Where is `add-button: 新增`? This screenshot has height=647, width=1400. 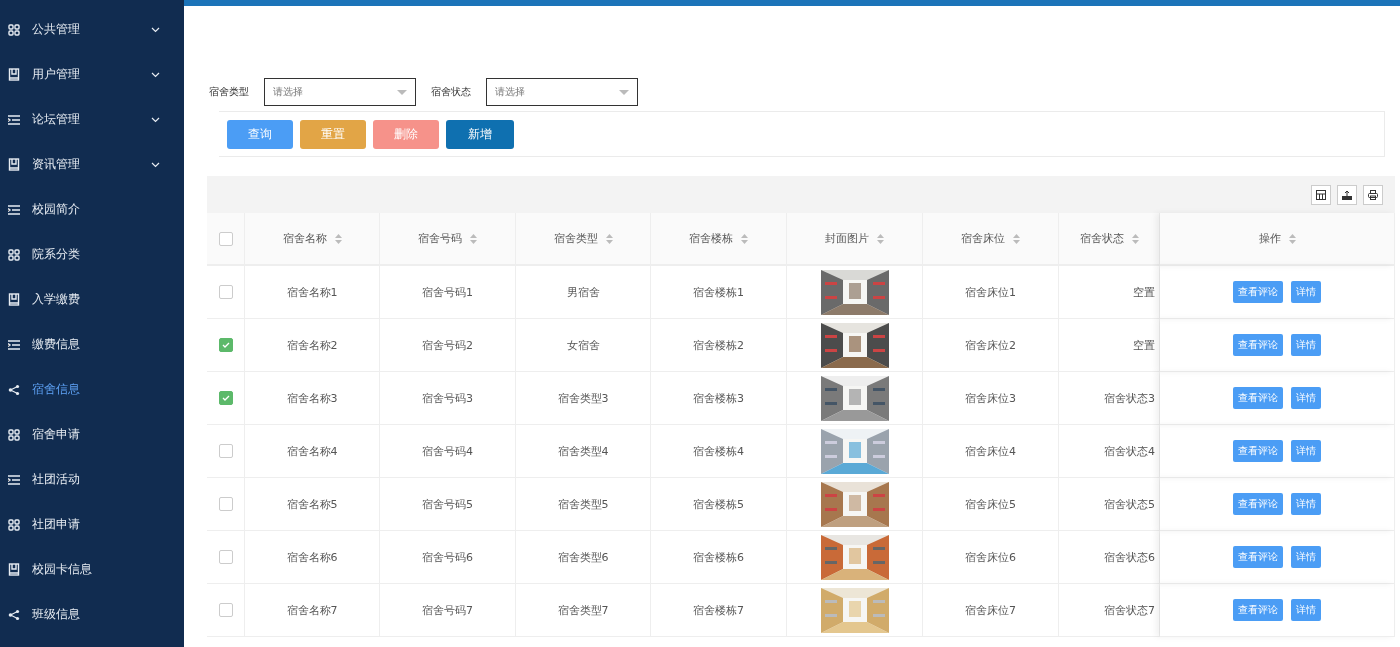
add-button: 新增 is located at coordinates (480, 134).